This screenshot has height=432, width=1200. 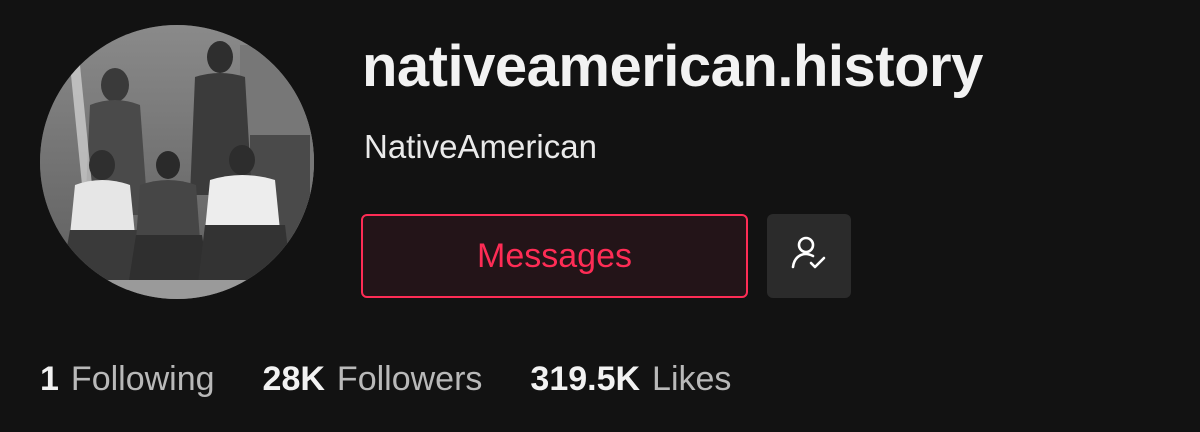 I want to click on stat-following: 1 Following, so click(x=127, y=379).